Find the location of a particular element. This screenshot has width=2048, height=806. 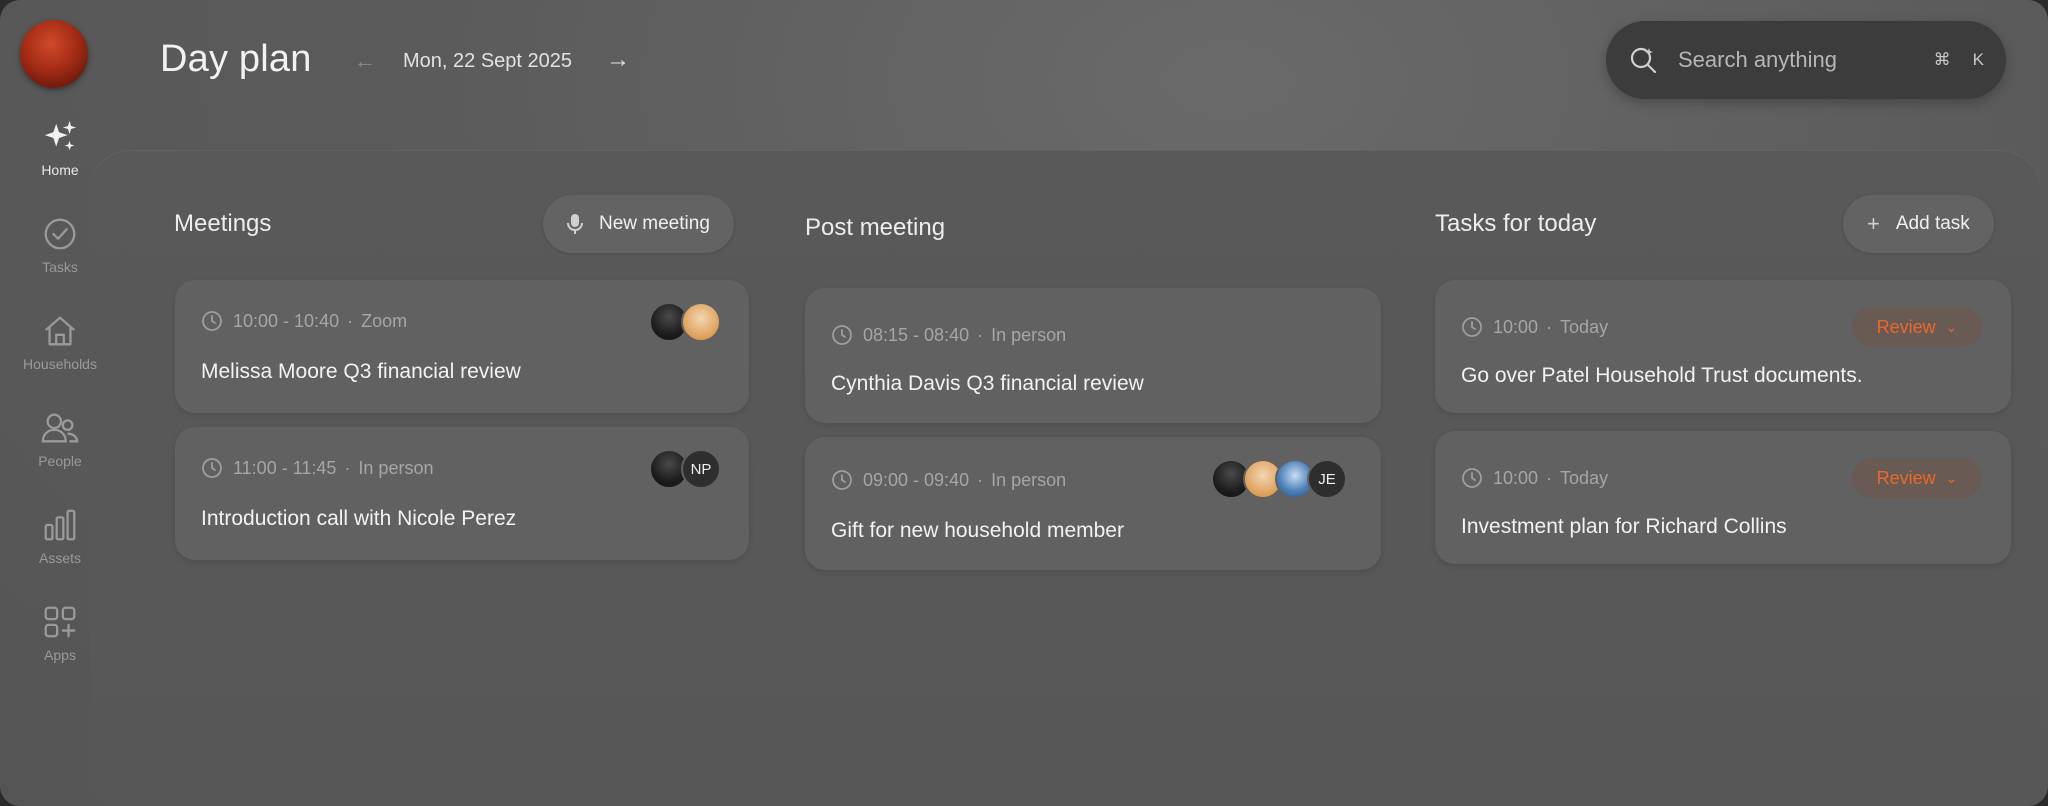

search-icon is located at coordinates (1643, 60).